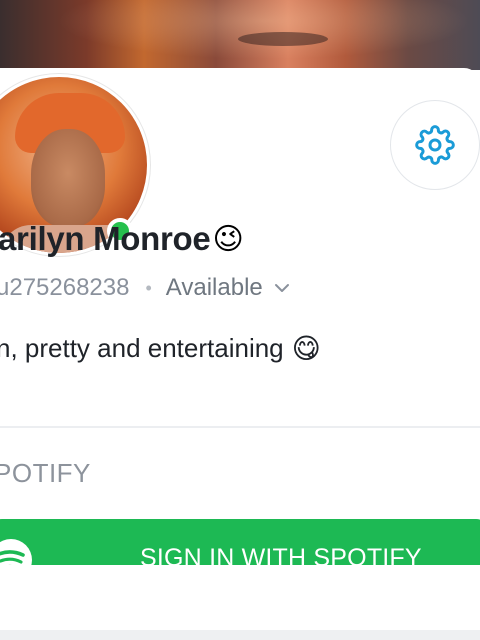  What do you see at coordinates (142, 348) in the screenshot?
I see `bio-text: n, pretty and entertaining` at bounding box center [142, 348].